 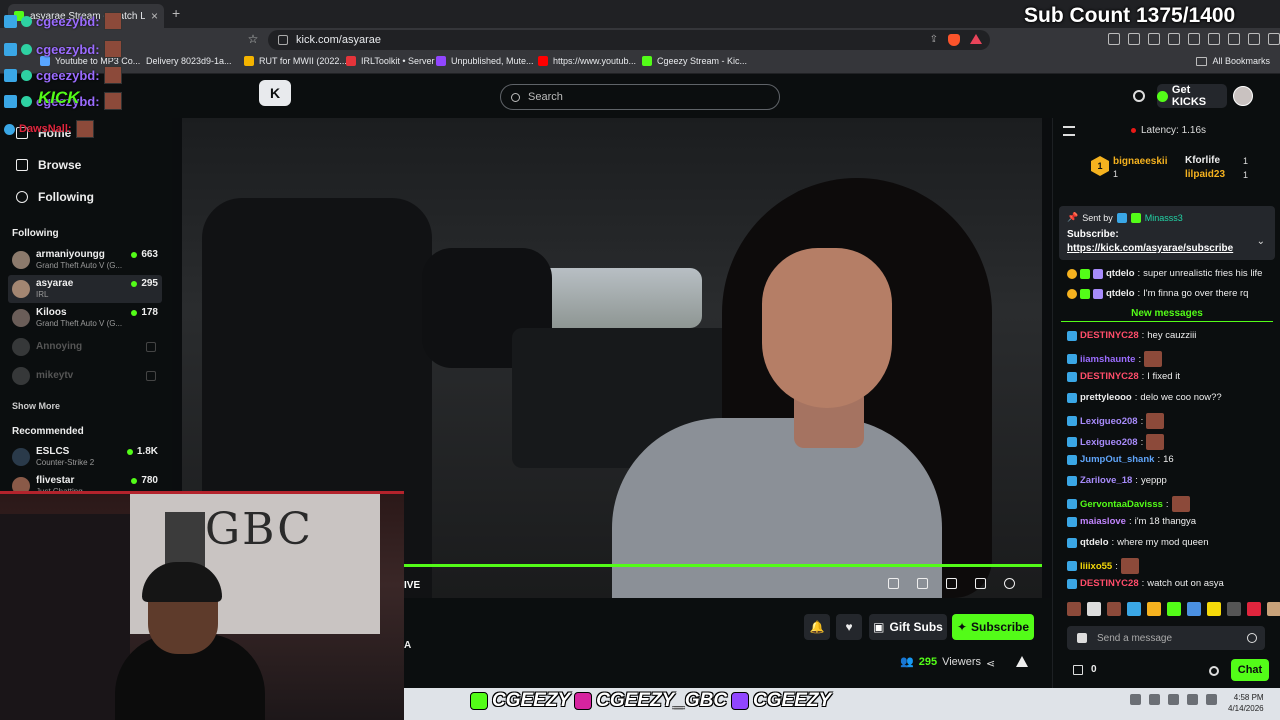 What do you see at coordinates (1246, 703) in the screenshot?
I see `system-clock: 4:58 PM 4/14/2026` at bounding box center [1246, 703].